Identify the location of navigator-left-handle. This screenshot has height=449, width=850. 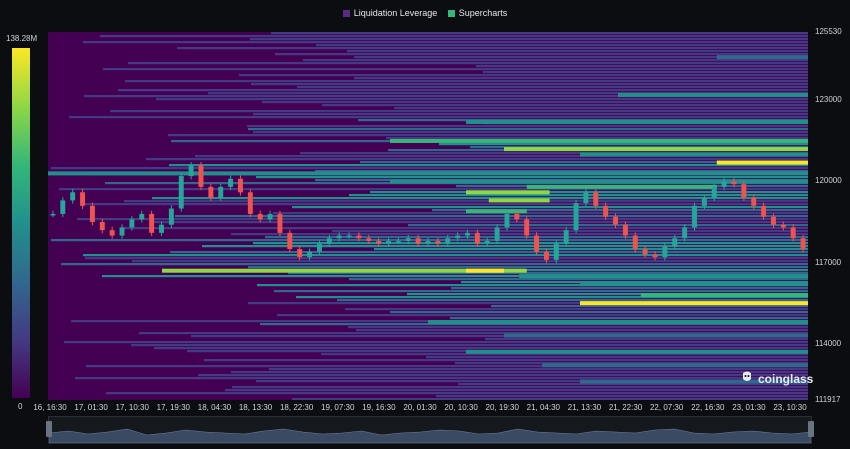
(49, 429).